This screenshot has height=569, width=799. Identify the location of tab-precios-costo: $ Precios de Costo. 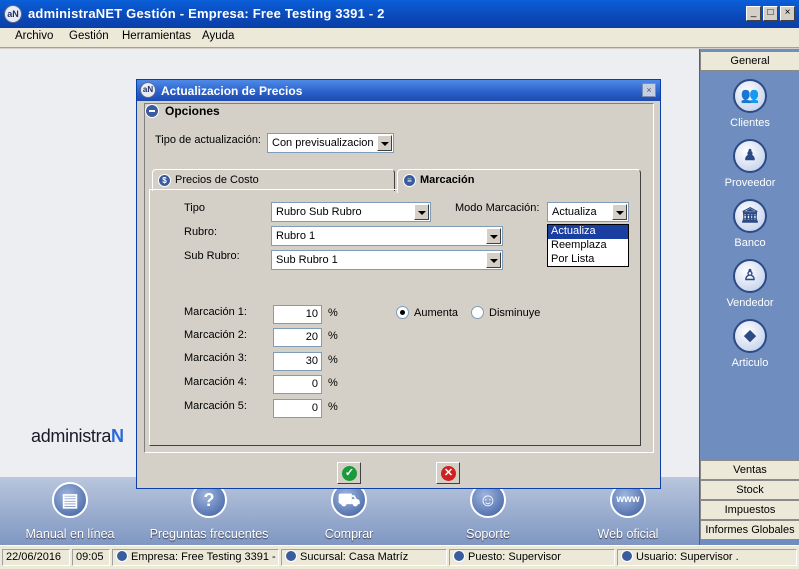
(273, 180).